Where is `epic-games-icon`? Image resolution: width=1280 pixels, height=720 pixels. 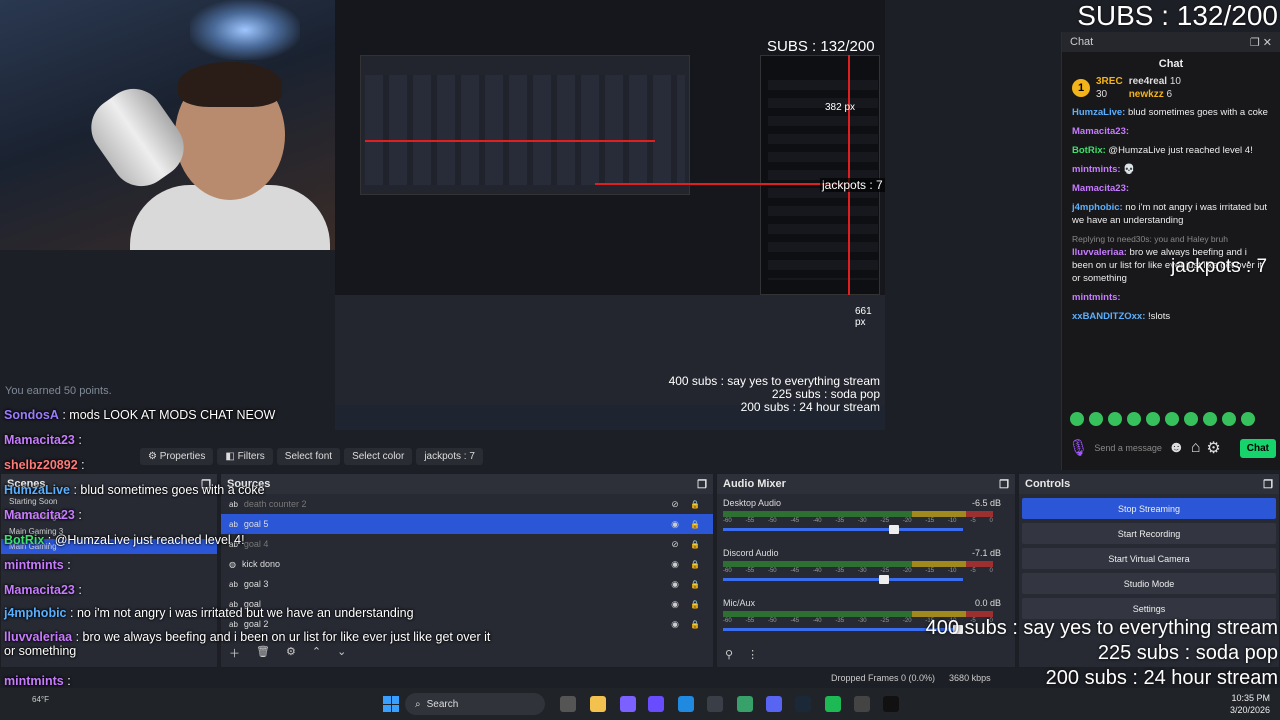 epic-games-icon is located at coordinates (891, 704).